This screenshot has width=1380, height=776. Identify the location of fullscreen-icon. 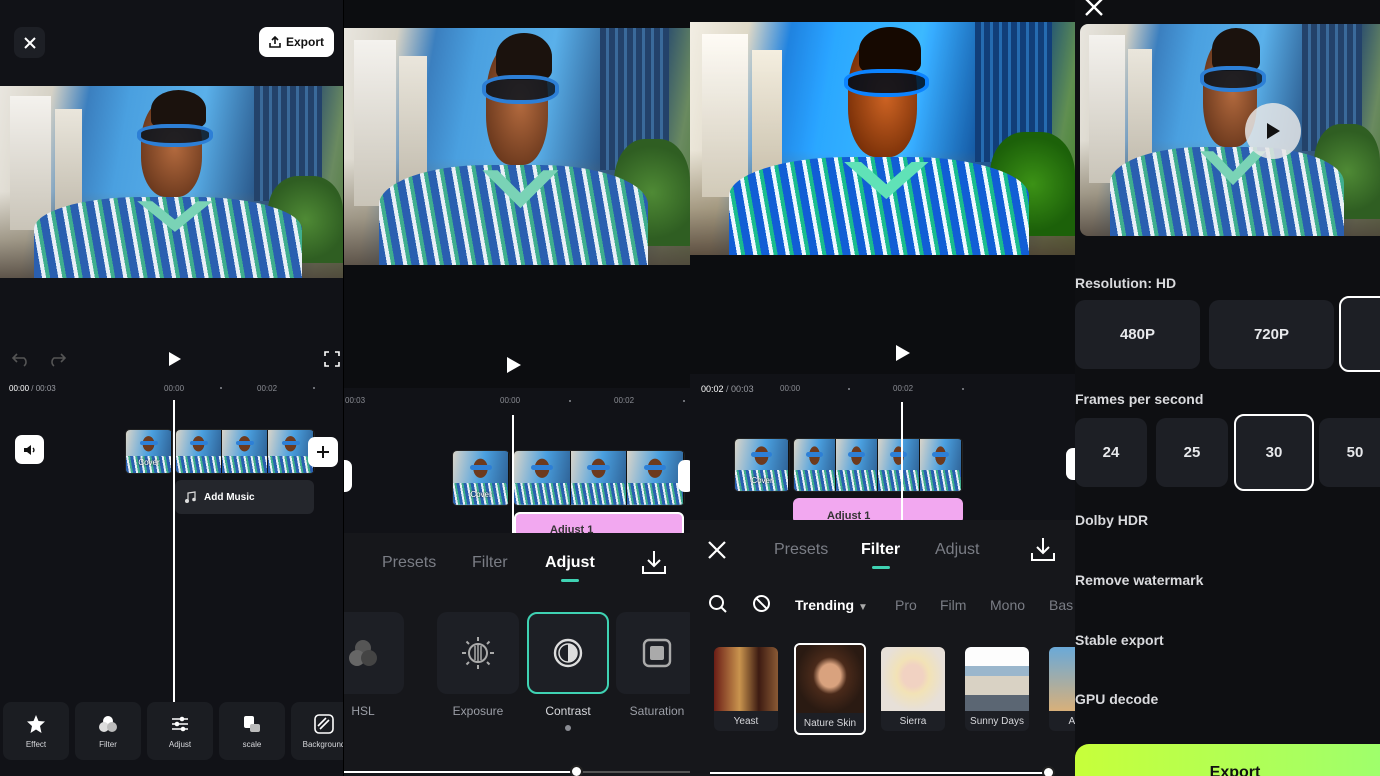
(332, 359).